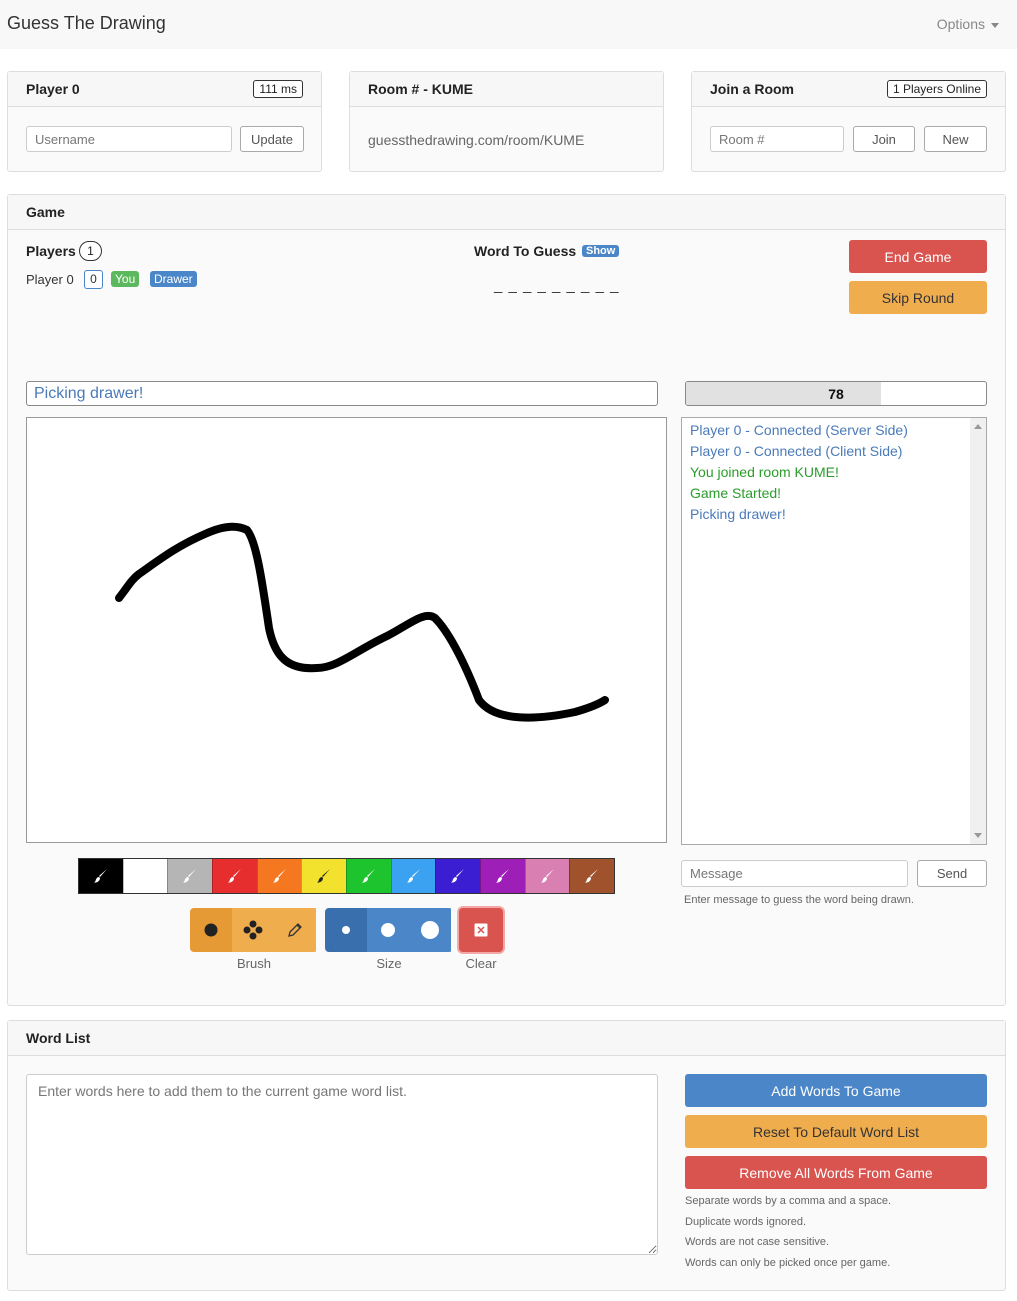 The height and width of the screenshot is (1301, 1017). Describe the element at coordinates (918, 297) in the screenshot. I see `skip-round-button: Skip Round` at that location.